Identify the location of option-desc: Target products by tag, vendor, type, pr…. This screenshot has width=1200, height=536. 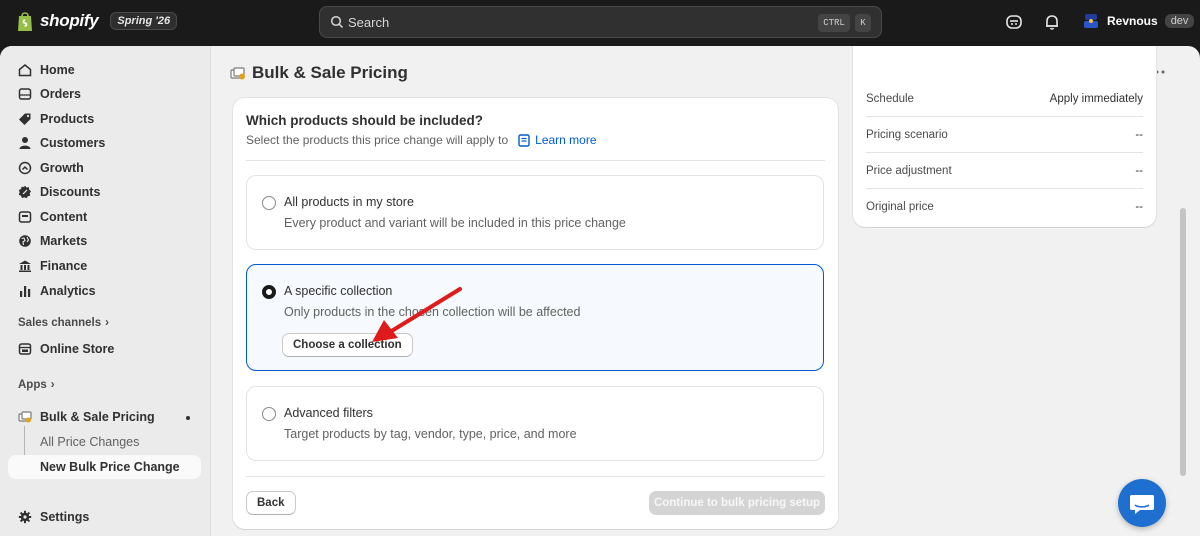
(430, 434).